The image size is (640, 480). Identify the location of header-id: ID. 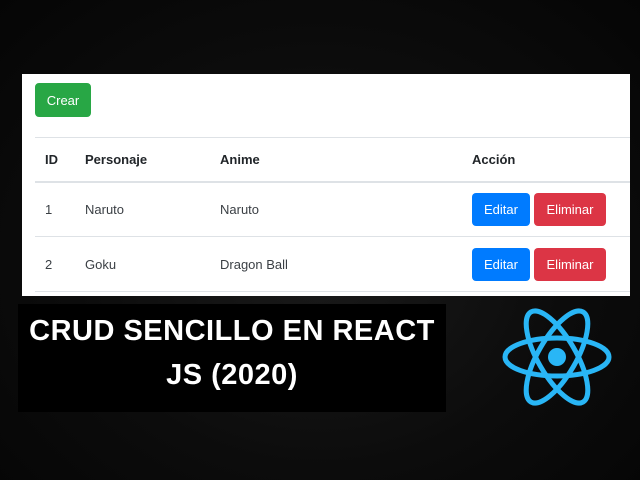
(55, 160).